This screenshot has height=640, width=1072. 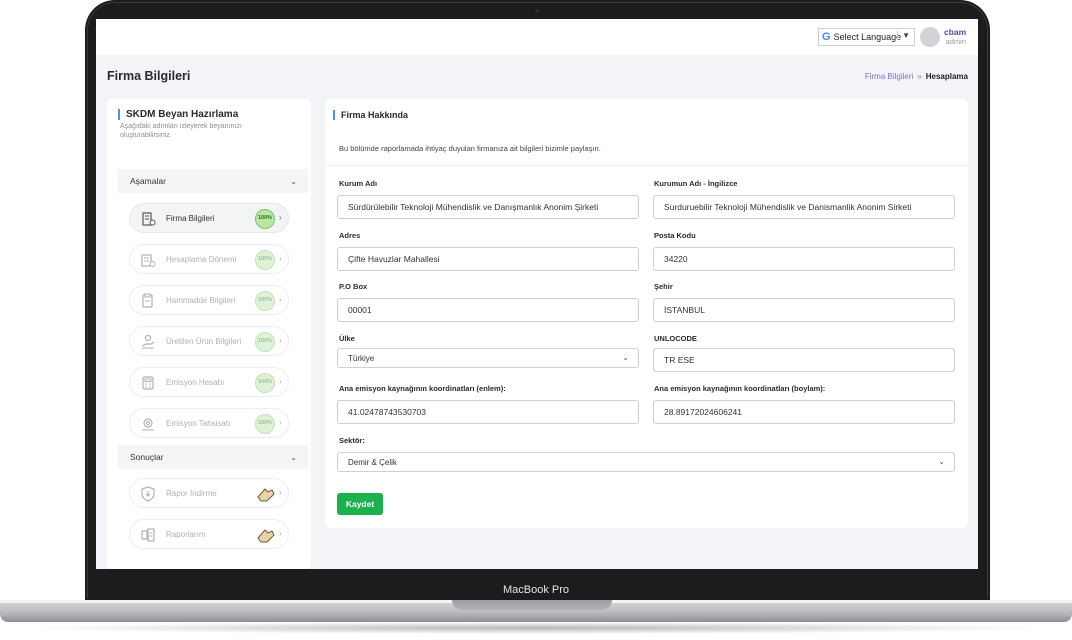 I want to click on building-coins-icon, so click(x=149, y=219).